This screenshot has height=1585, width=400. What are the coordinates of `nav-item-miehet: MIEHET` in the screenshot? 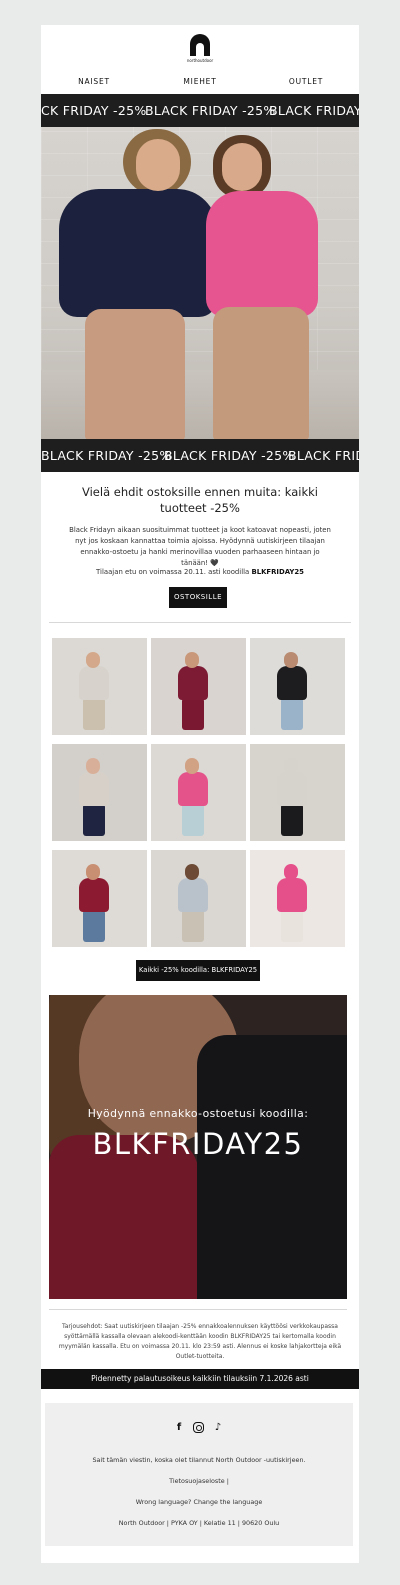 It's located at (200, 81).